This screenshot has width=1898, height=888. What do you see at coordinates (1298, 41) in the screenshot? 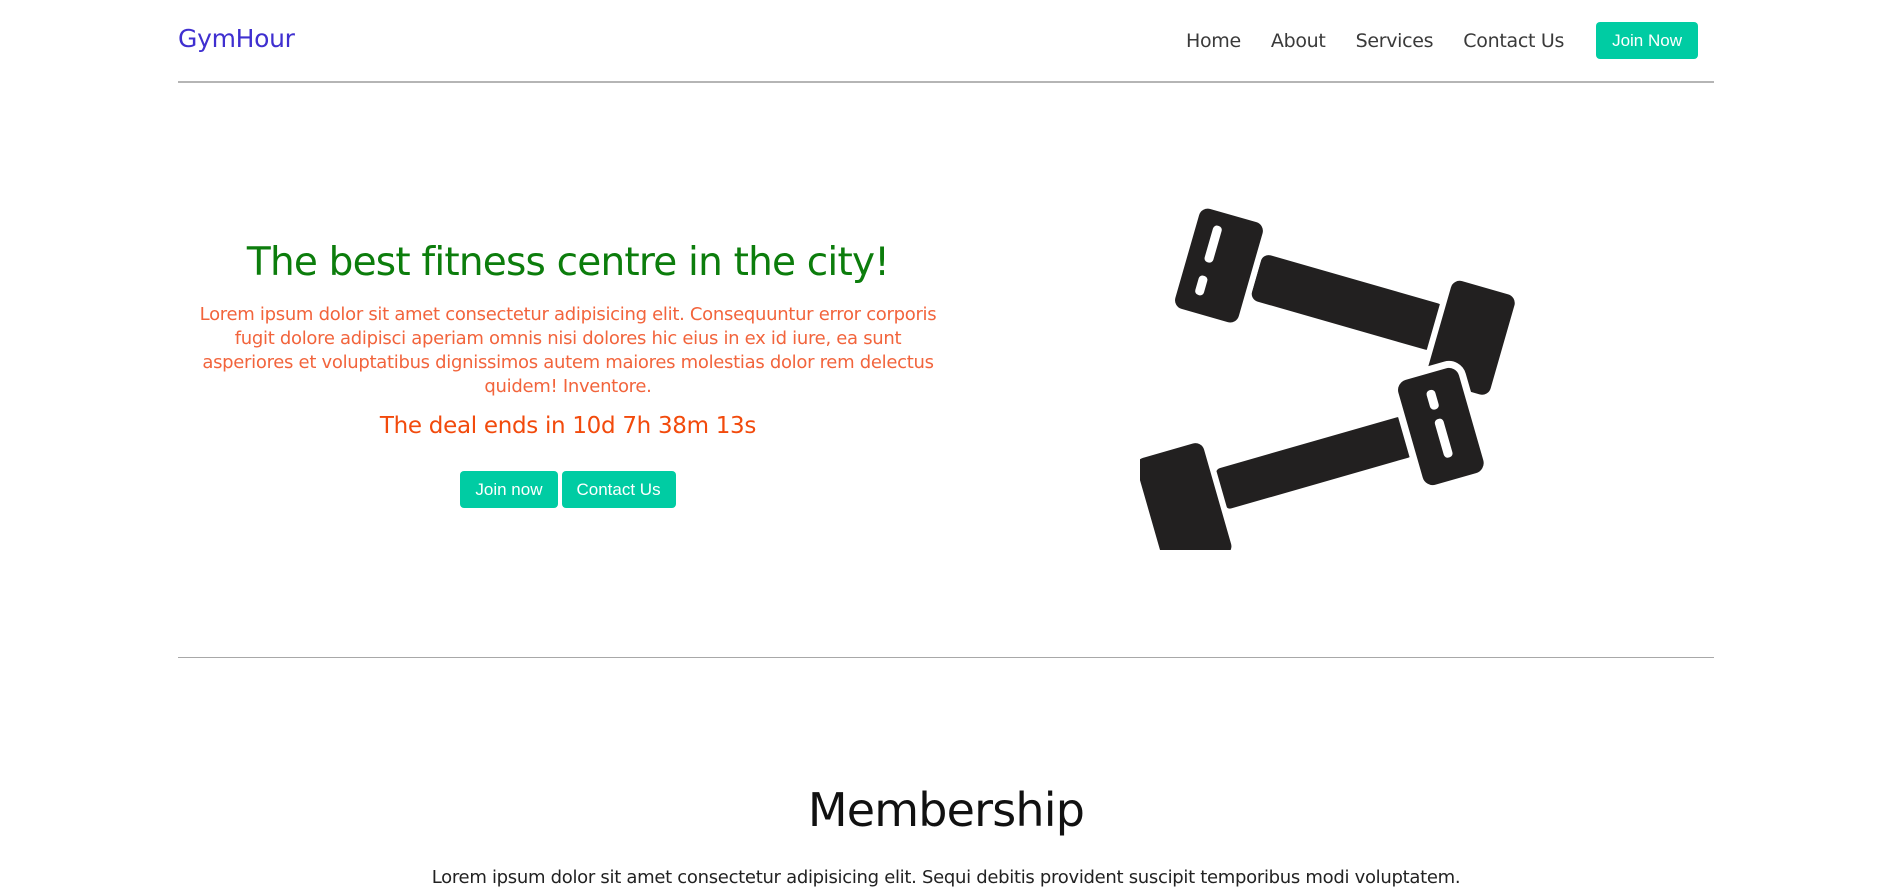
I see `nav-link-about: About` at bounding box center [1298, 41].